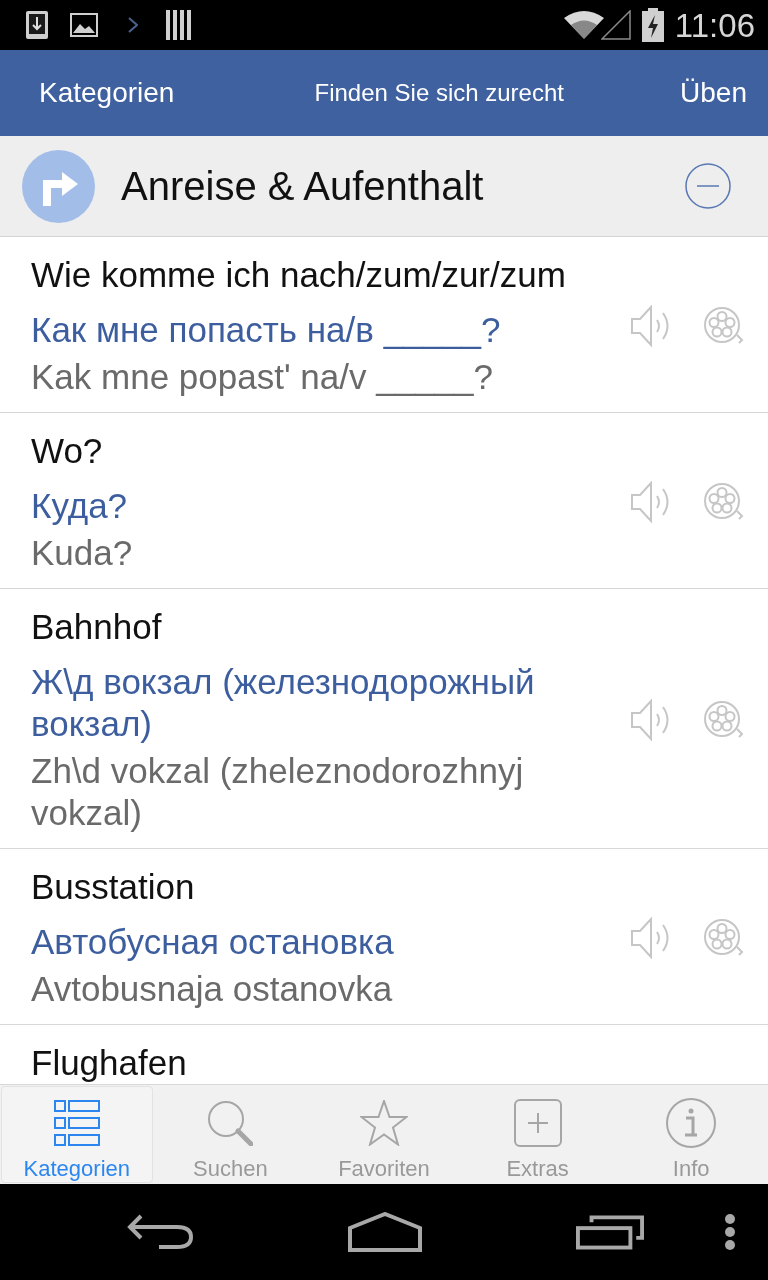 The width and height of the screenshot is (768, 1280). I want to click on section-header: Anreise & Aufenthalt, so click(384, 186).